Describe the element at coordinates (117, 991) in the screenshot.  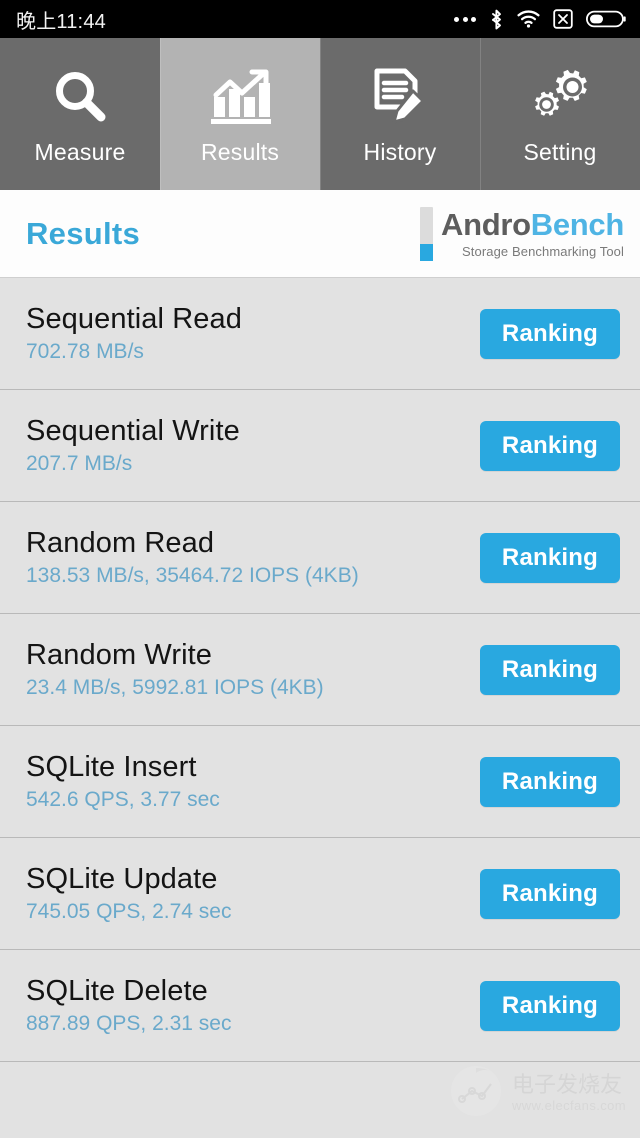
I see `result-title: SQLite Delete` at that location.